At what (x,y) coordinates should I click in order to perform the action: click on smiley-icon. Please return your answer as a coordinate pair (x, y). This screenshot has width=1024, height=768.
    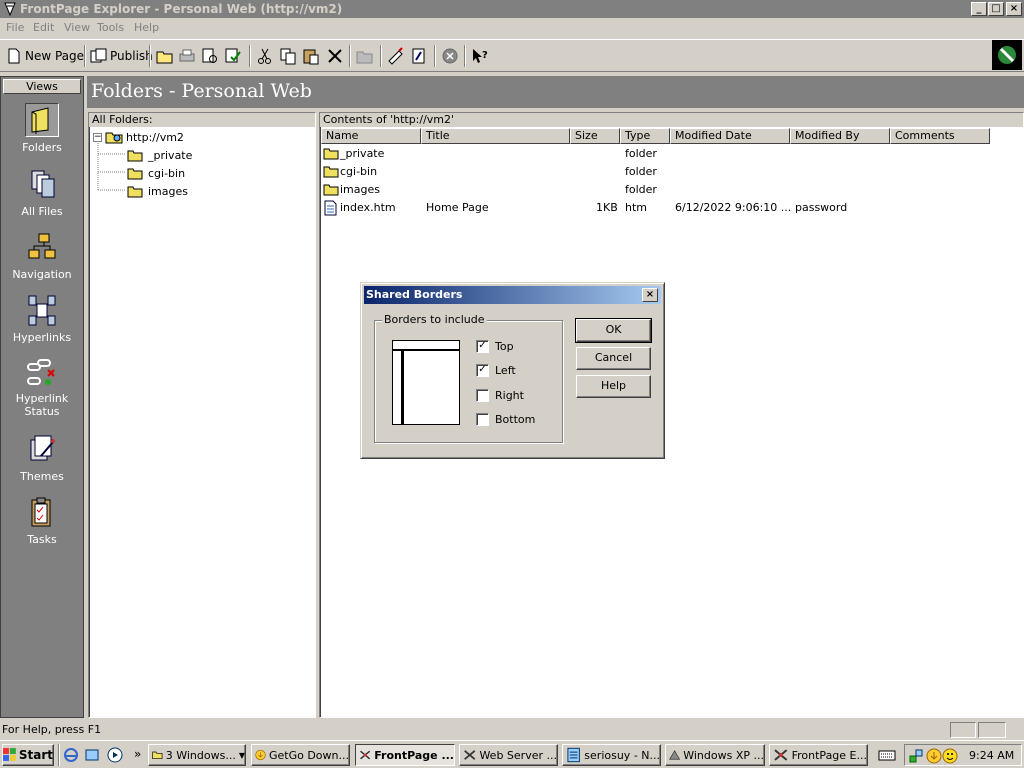
    Looking at the image, I should click on (950, 756).